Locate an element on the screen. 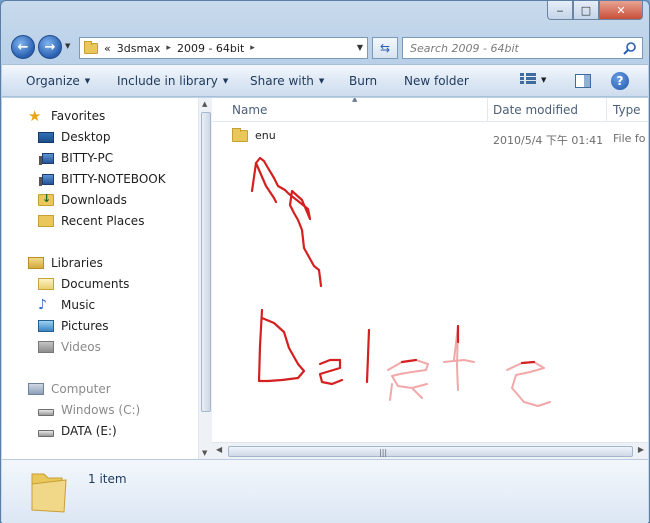  desktop-icon is located at coordinates (46, 137).